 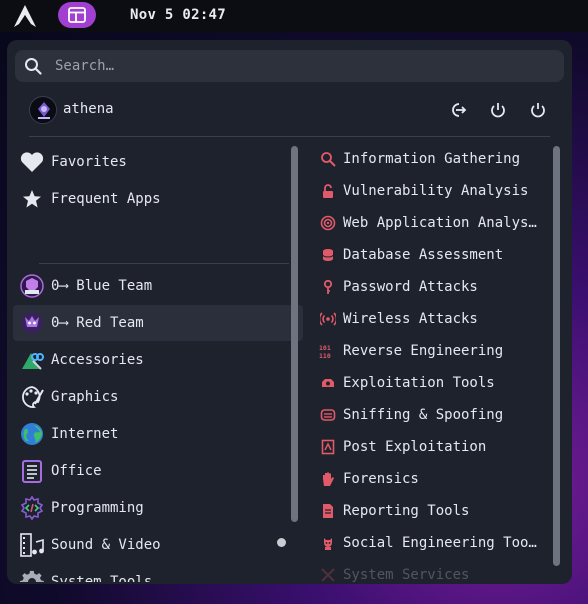 I want to click on app-database-assessment: Database Assessment, so click(x=439, y=255).